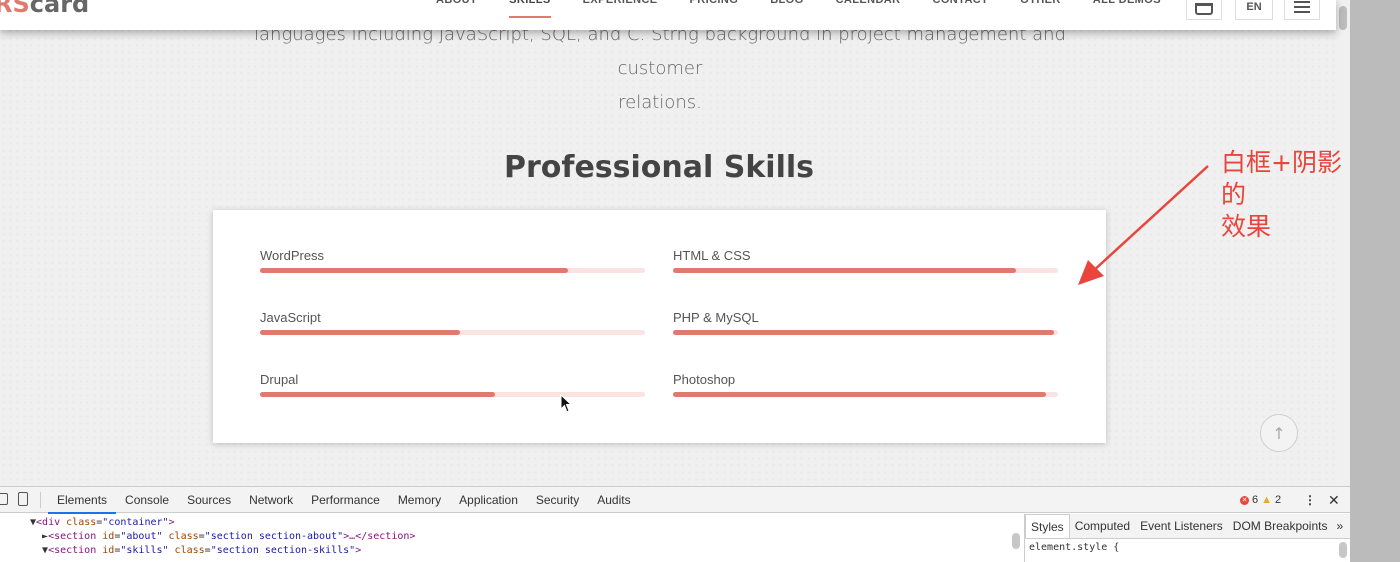 The width and height of the screenshot is (1400, 562). Describe the element at coordinates (1278, 500) in the screenshot. I see `warning-count: 2` at that location.